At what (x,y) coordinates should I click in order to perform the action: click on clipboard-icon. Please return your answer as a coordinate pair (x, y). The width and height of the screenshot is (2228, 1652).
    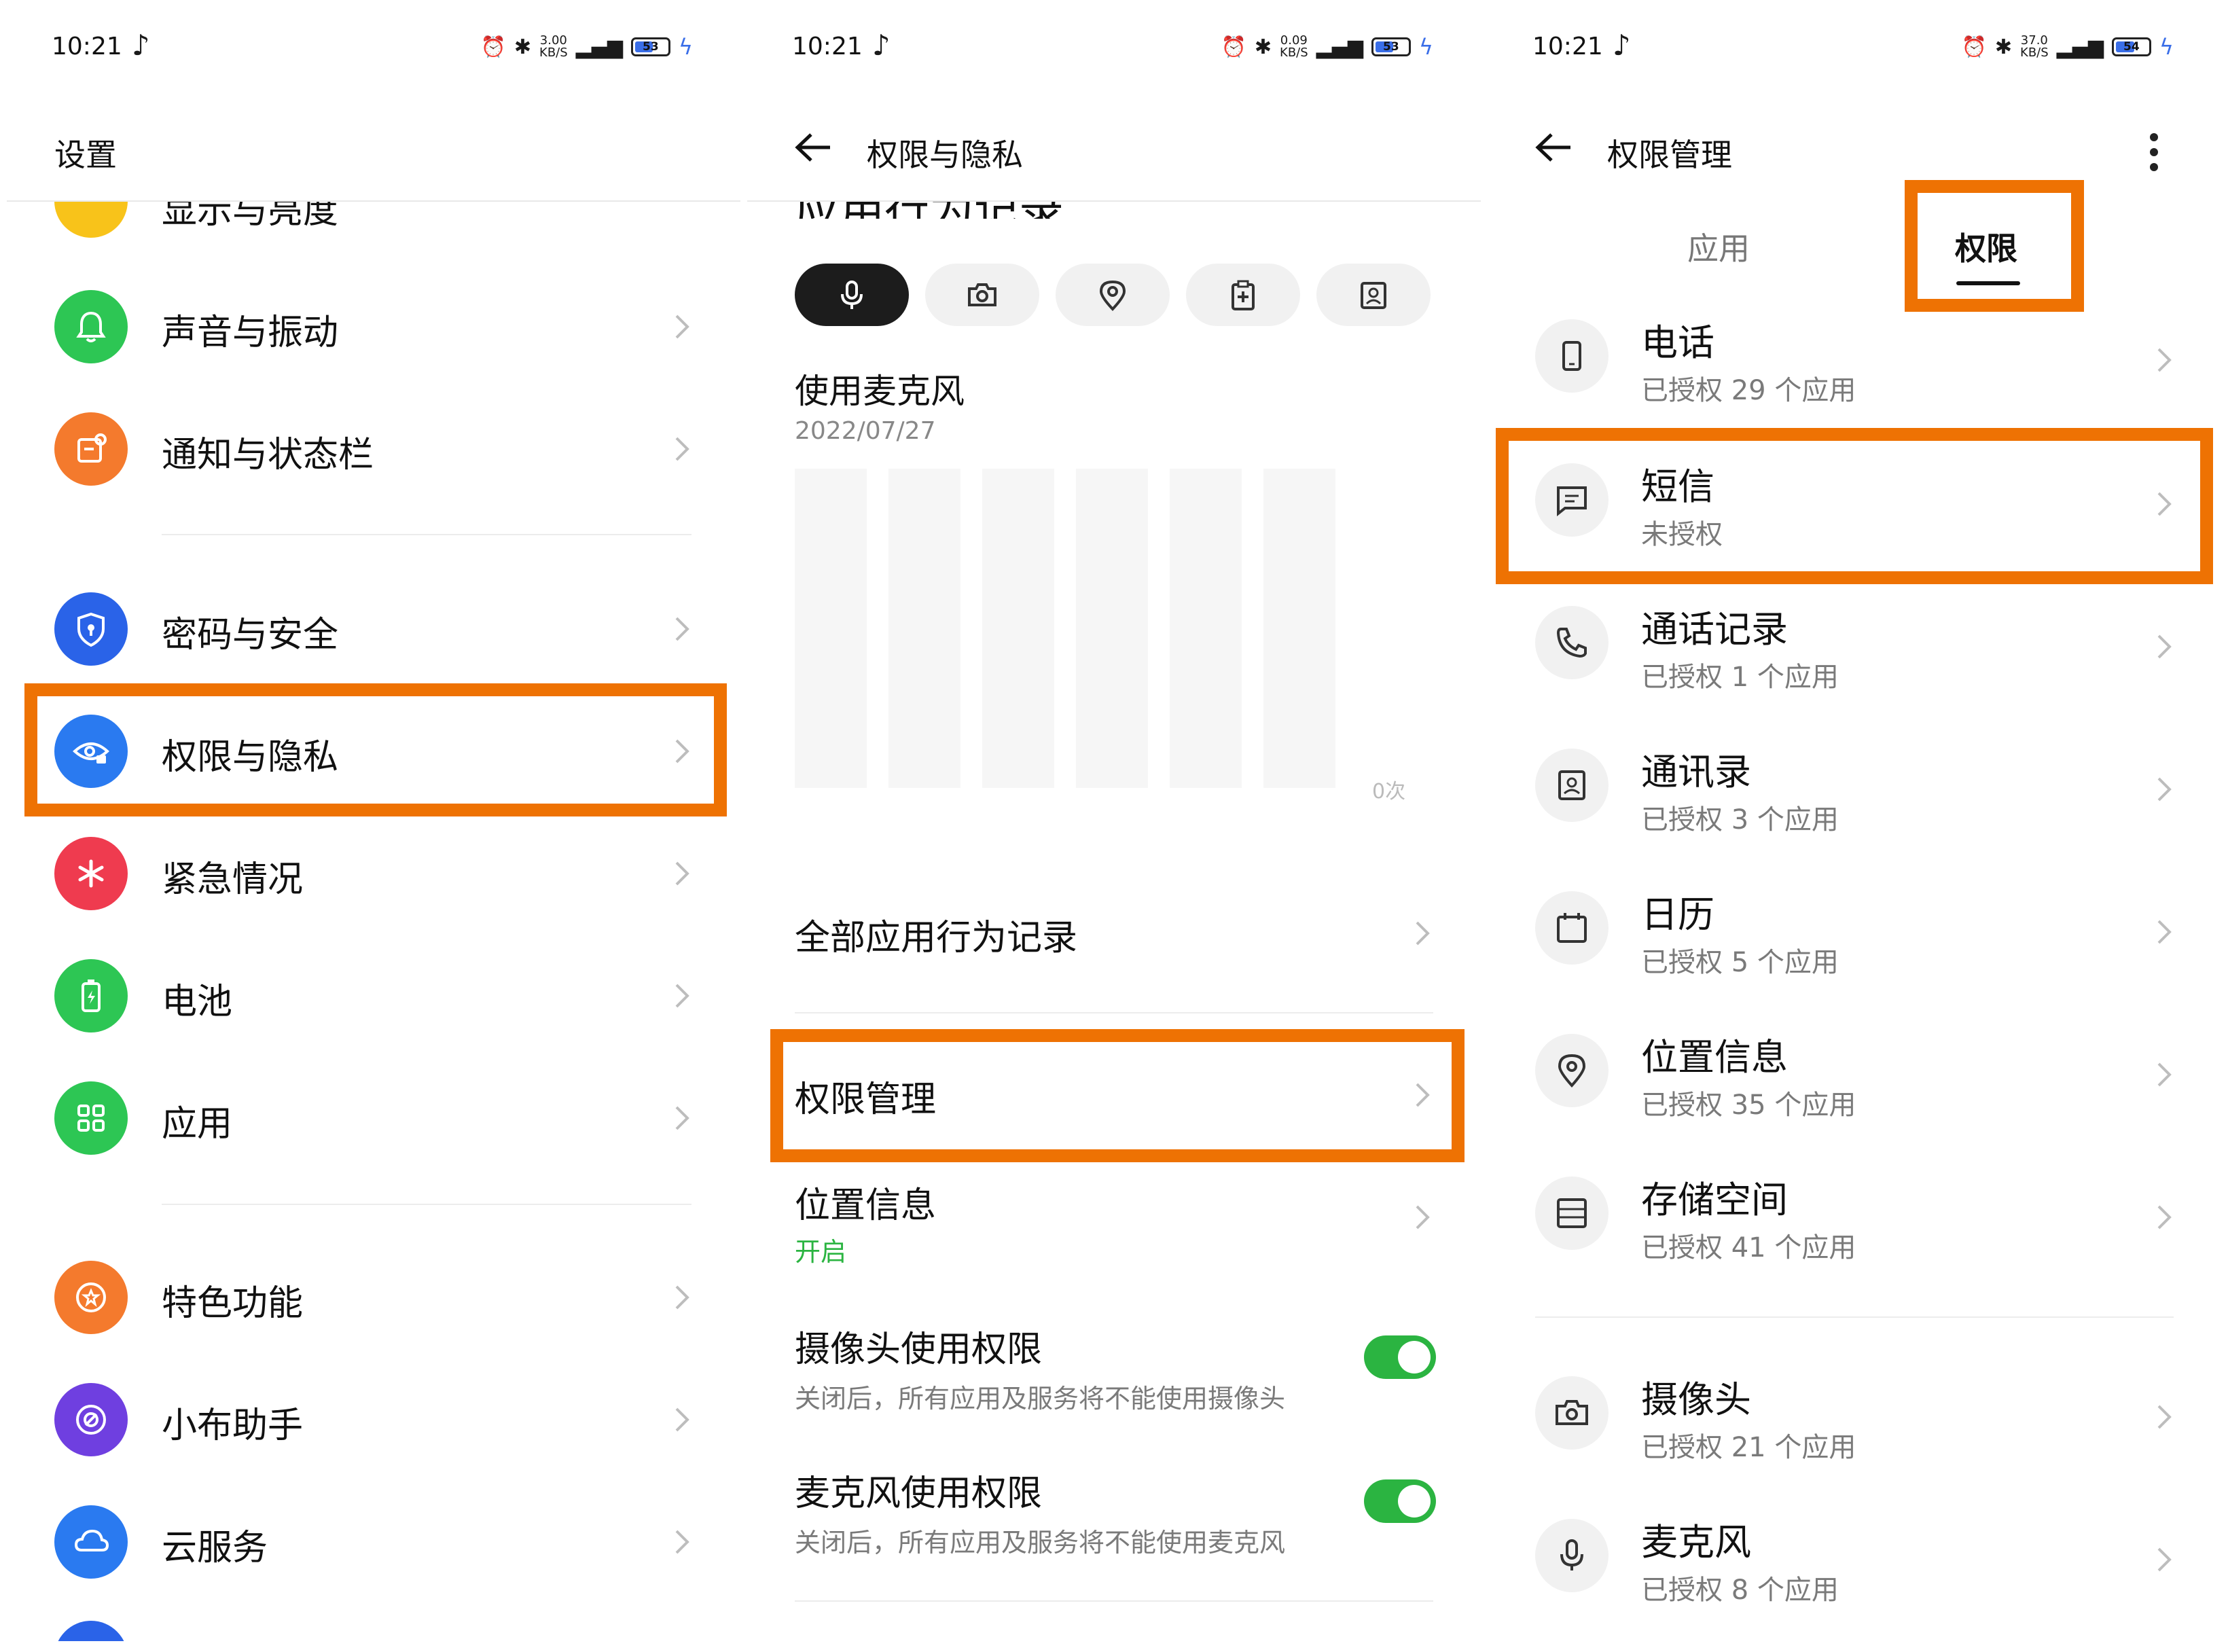
    Looking at the image, I should click on (1243, 295).